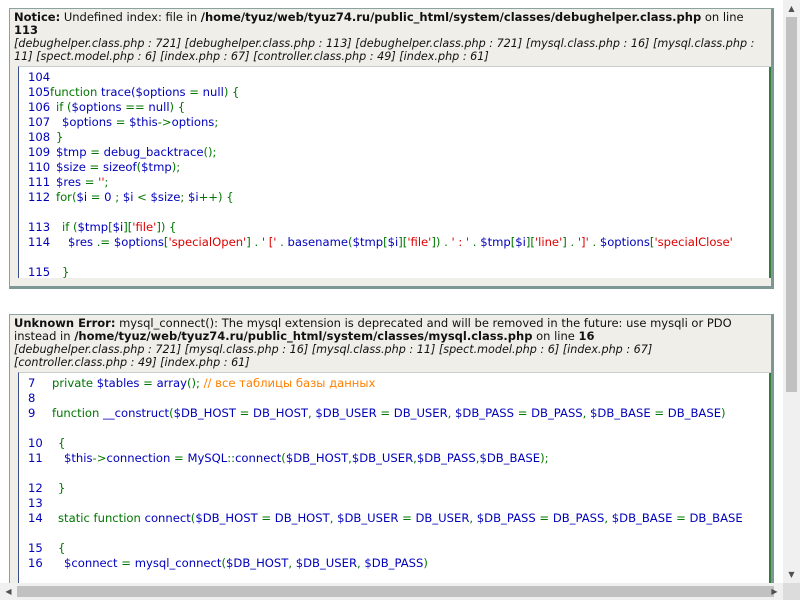  I want to click on horizontal-scroll-thumb, so click(395, 591).